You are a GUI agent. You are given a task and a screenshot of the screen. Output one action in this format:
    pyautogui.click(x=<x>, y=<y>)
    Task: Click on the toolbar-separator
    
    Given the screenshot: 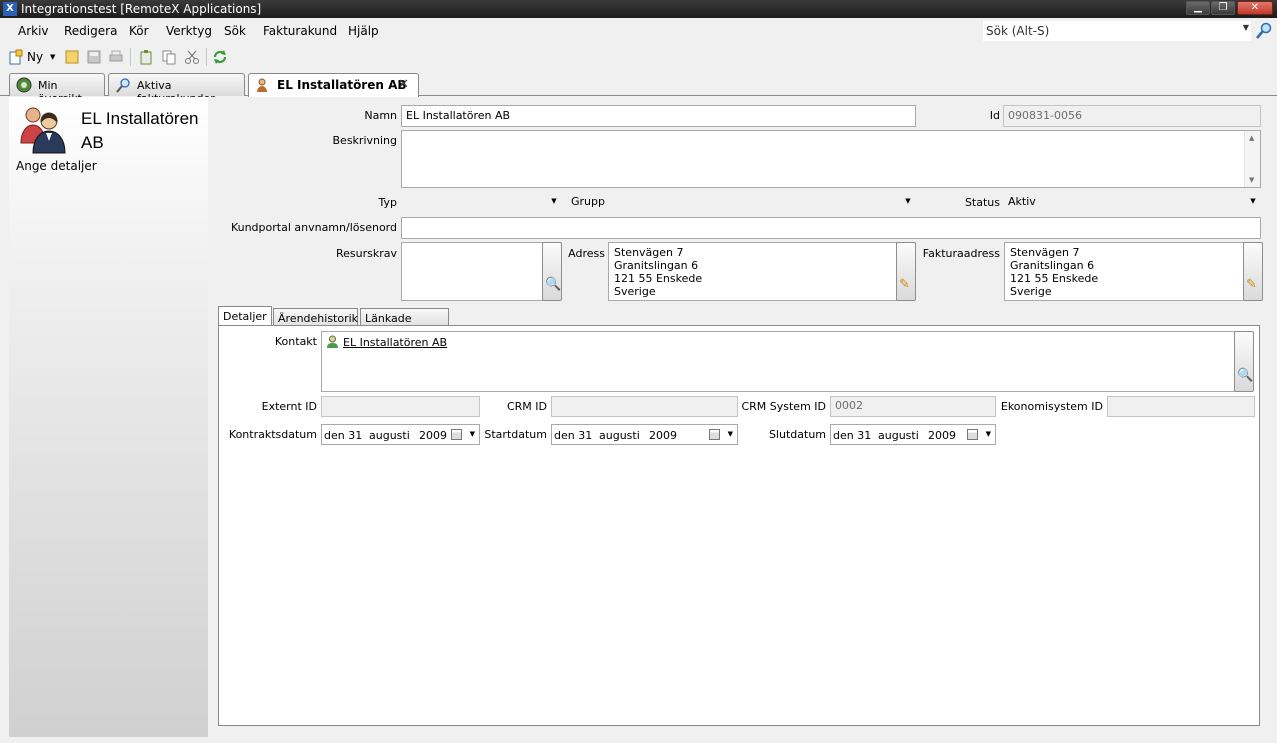 What is the action you would take?
    pyautogui.click(x=206, y=57)
    